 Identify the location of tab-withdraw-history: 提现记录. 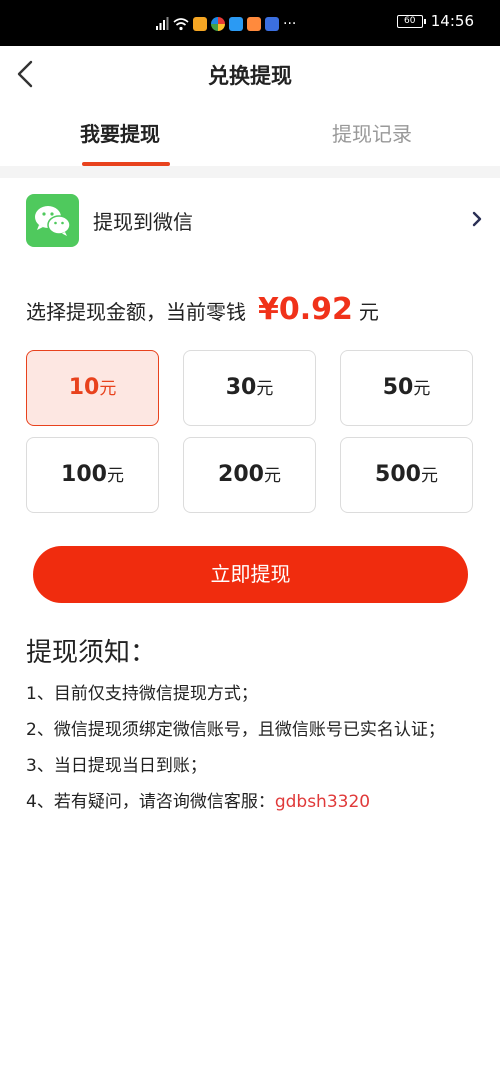
(372, 132).